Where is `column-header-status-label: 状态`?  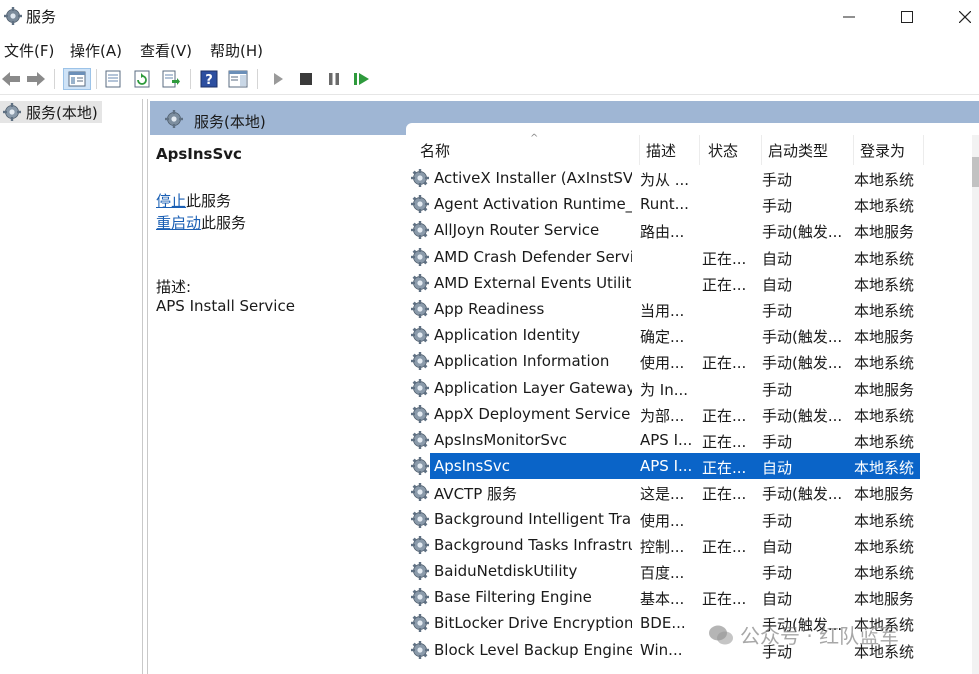 column-header-status-label: 状态 is located at coordinates (723, 150).